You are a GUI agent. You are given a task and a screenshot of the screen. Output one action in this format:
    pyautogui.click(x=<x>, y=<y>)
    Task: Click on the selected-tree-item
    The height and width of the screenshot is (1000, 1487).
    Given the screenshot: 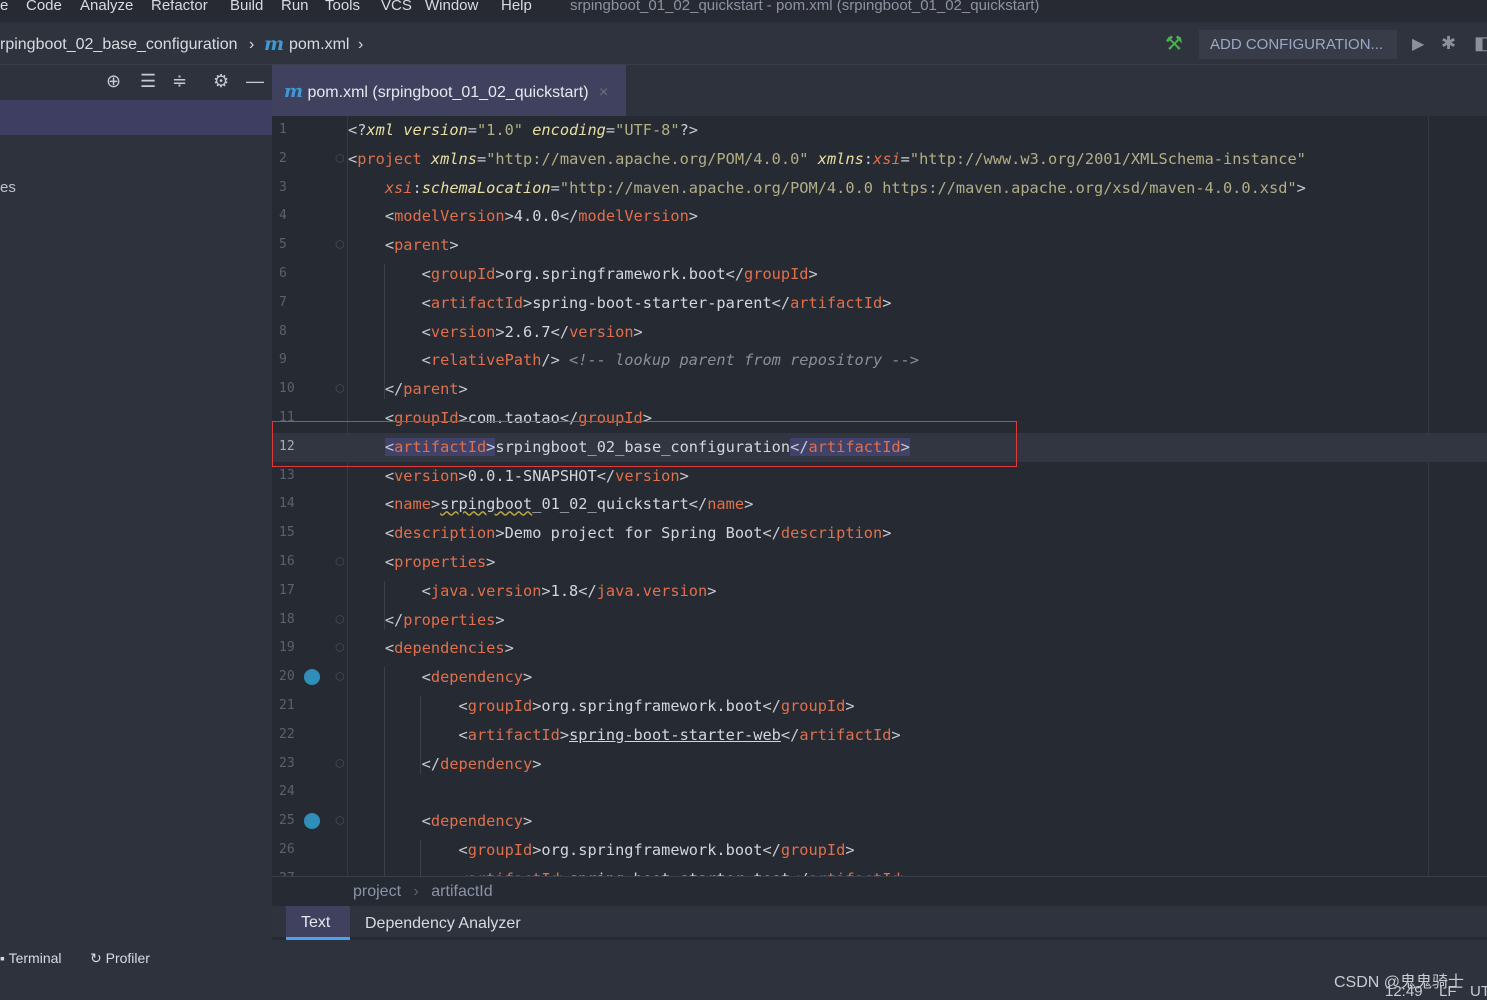 What is the action you would take?
    pyautogui.click(x=136, y=117)
    